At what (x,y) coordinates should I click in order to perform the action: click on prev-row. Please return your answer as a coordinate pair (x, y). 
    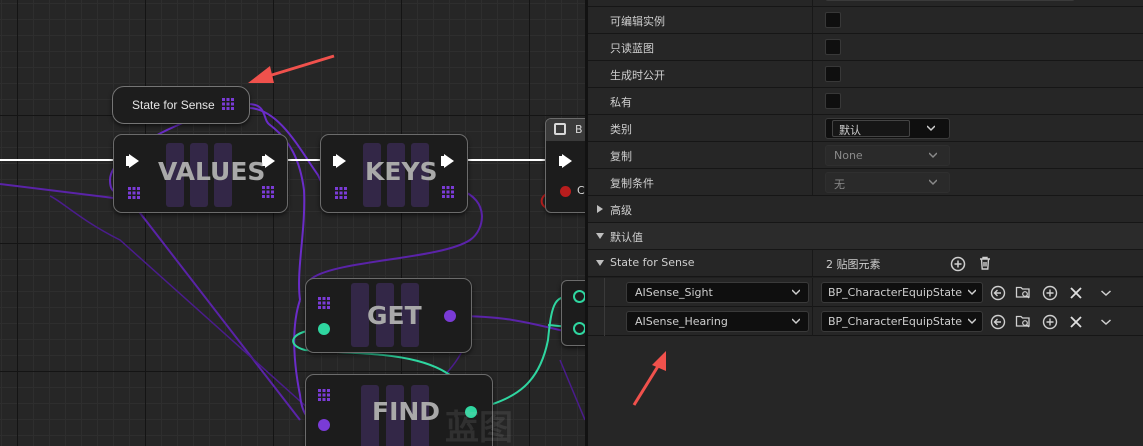
    Looking at the image, I should click on (865, 10).